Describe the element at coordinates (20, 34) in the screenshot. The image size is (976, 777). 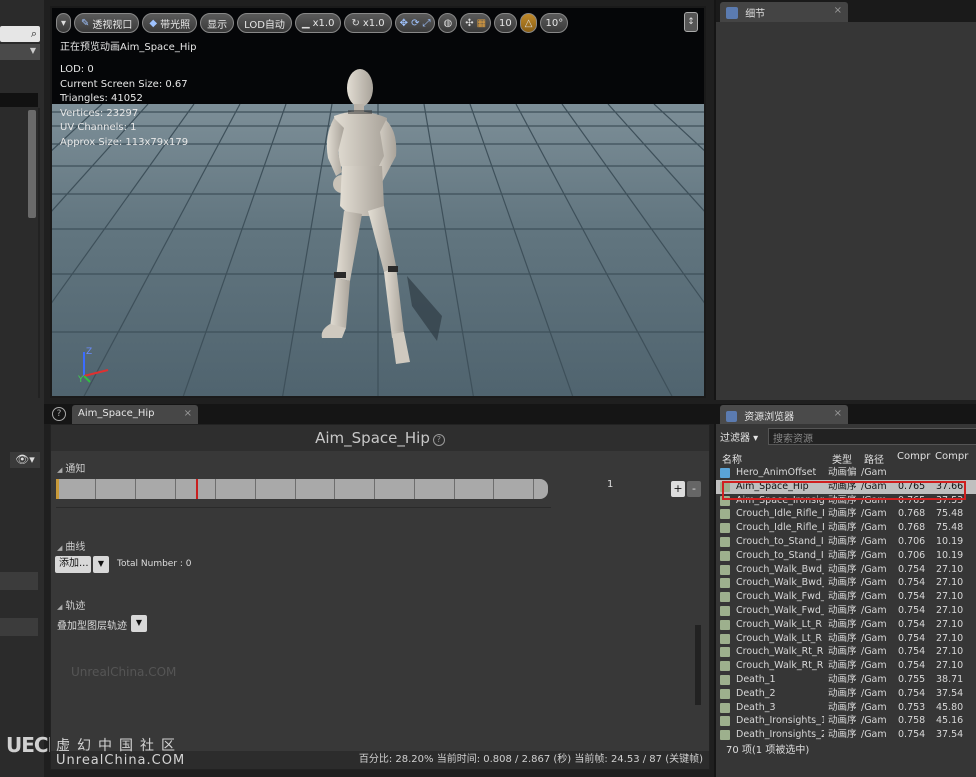
I see `left-search-input: ⌕` at that location.